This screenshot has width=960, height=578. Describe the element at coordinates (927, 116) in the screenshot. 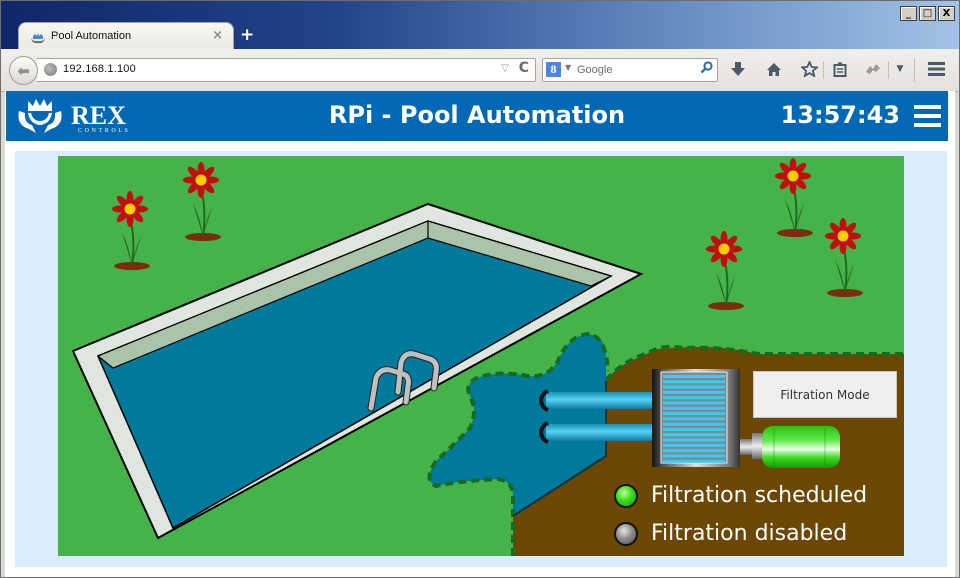

I see `hamburger-menu-button` at that location.